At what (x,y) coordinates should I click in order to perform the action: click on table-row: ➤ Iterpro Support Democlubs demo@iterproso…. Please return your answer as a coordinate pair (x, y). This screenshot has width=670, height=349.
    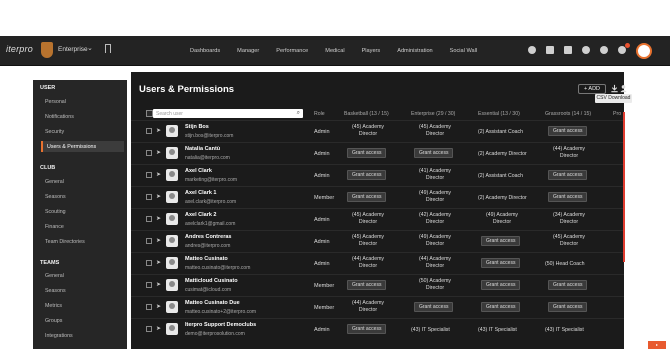
    Looking at the image, I should click on (377, 329).